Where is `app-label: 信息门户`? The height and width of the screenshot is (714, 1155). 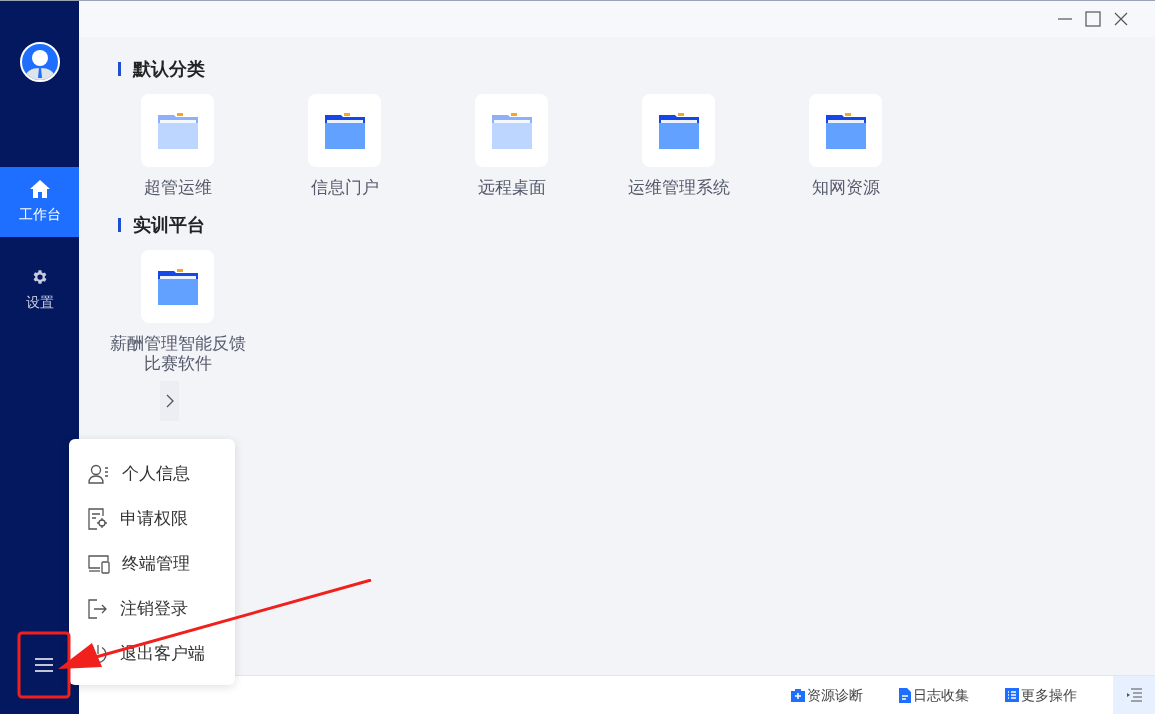
app-label: 信息门户 is located at coordinates (344, 187).